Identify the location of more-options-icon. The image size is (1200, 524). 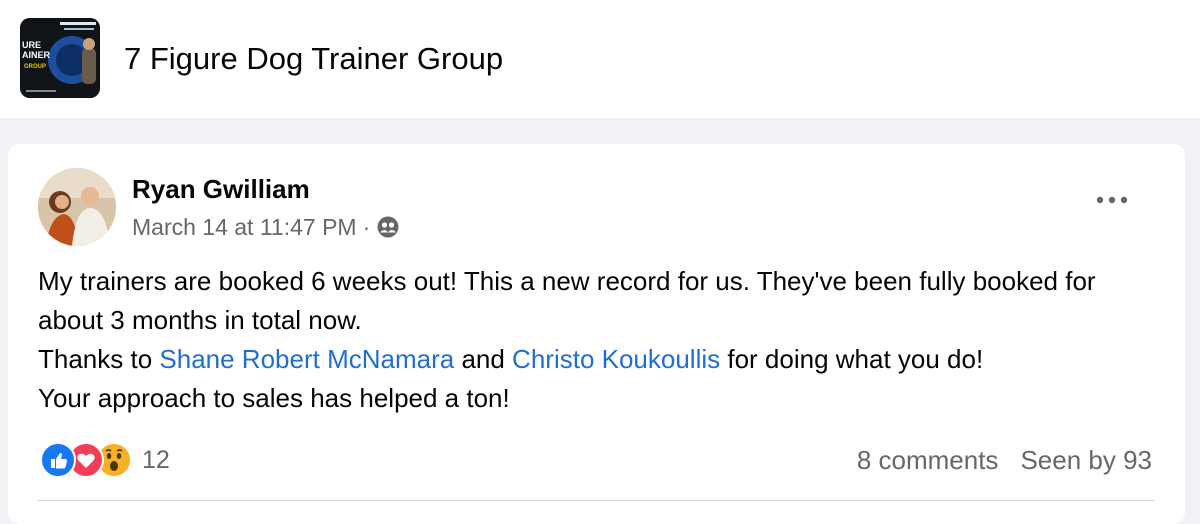
(1112, 200).